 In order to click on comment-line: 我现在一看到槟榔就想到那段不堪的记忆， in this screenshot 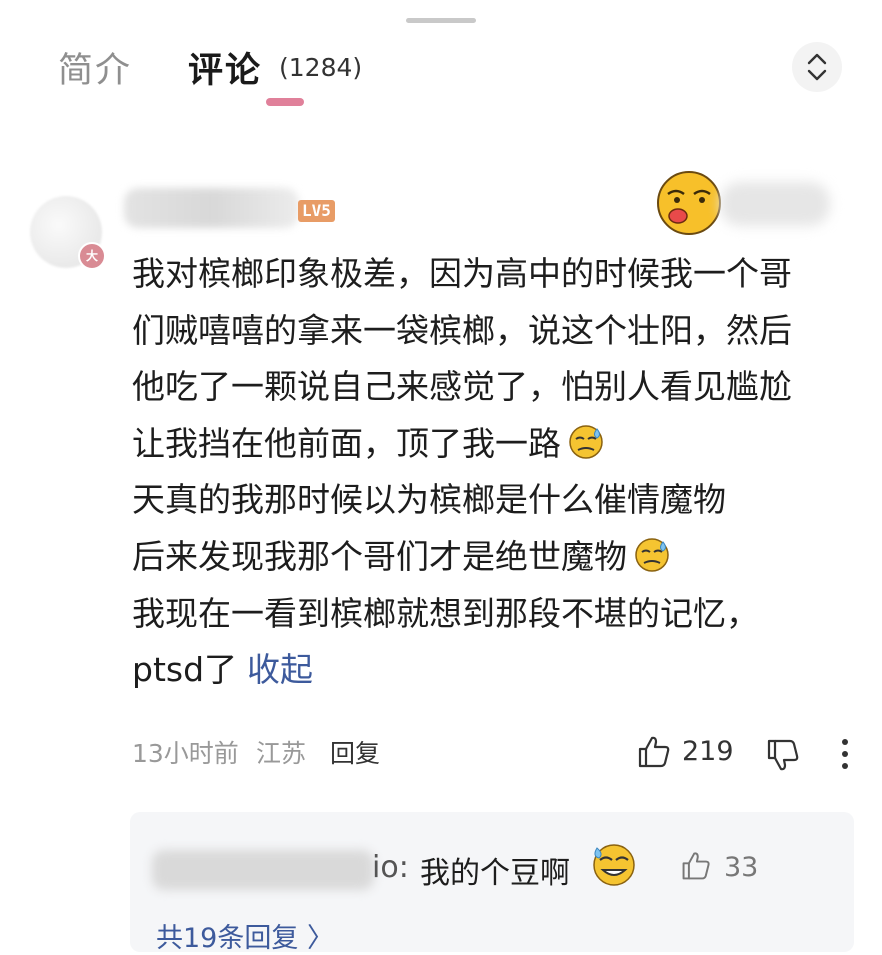, I will do `click(445, 613)`.